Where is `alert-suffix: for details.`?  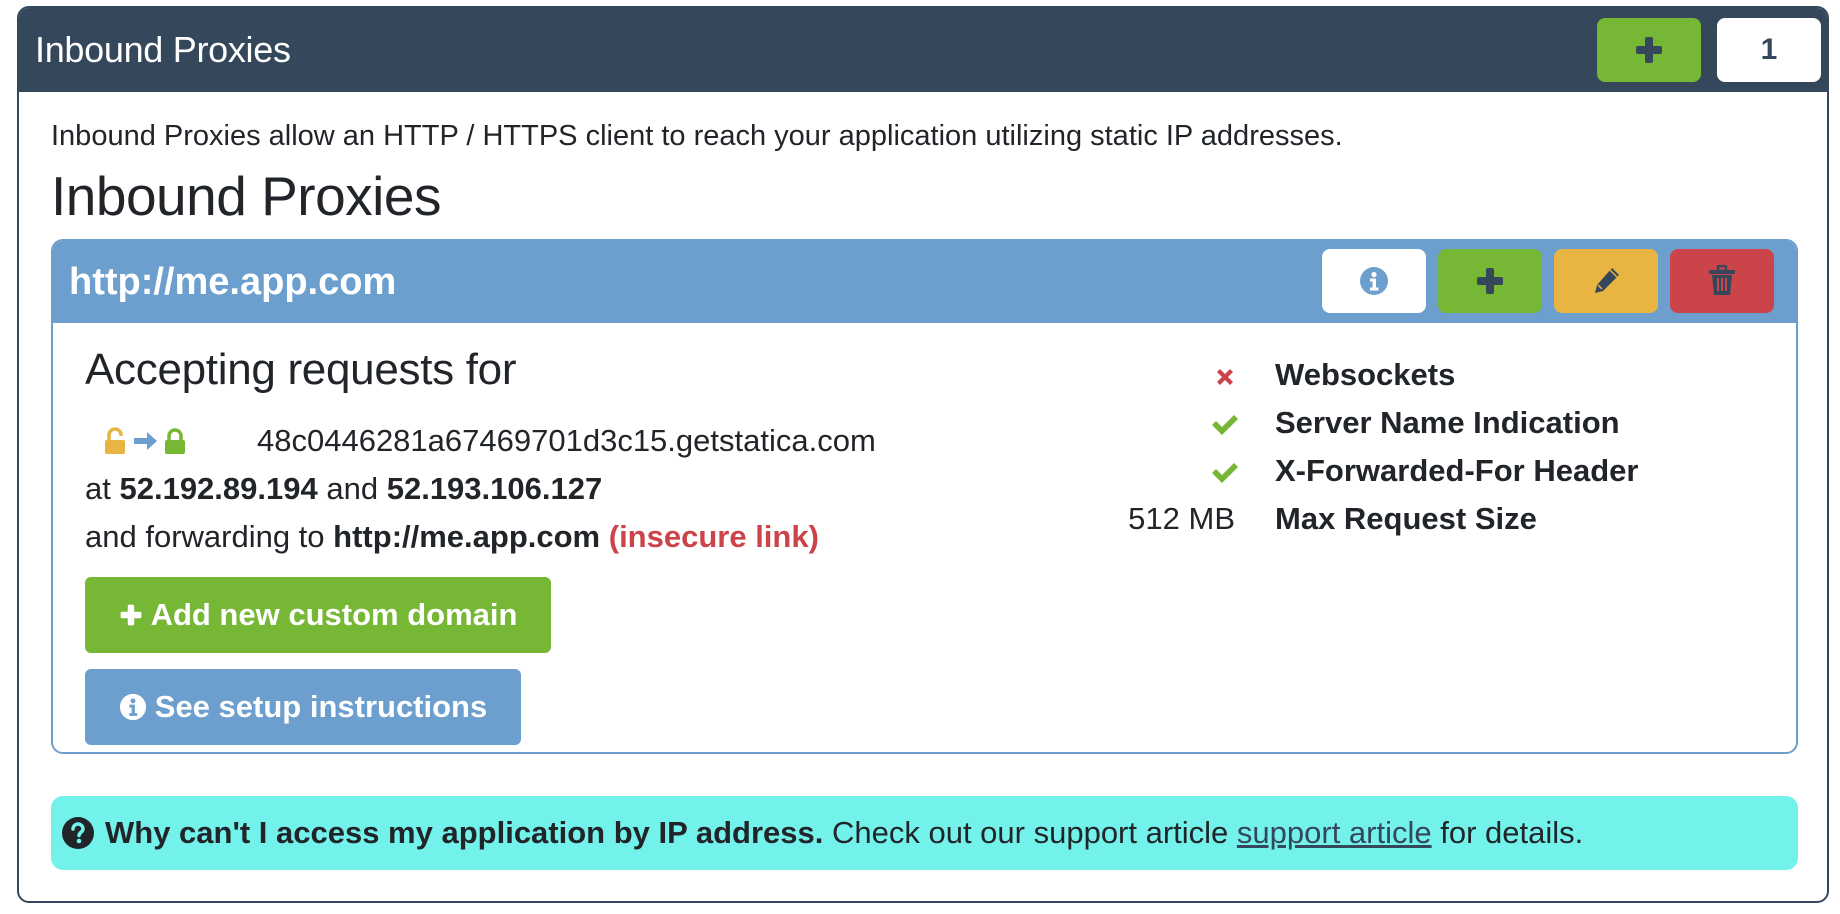 alert-suffix: for details. is located at coordinates (1512, 832).